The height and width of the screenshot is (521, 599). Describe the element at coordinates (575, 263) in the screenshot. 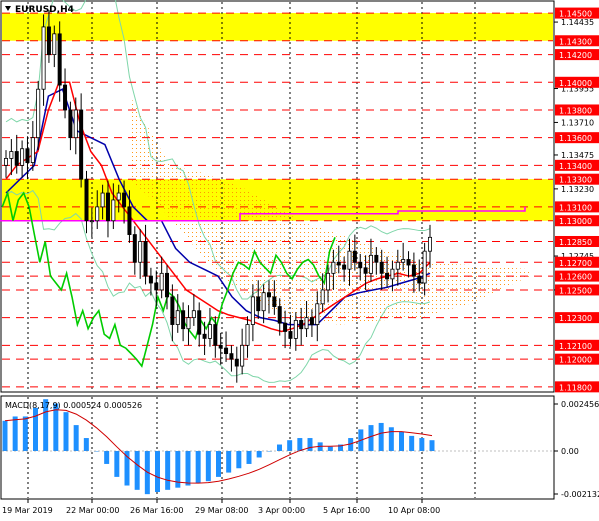

I see `level-tag-label: 1.12700` at that location.